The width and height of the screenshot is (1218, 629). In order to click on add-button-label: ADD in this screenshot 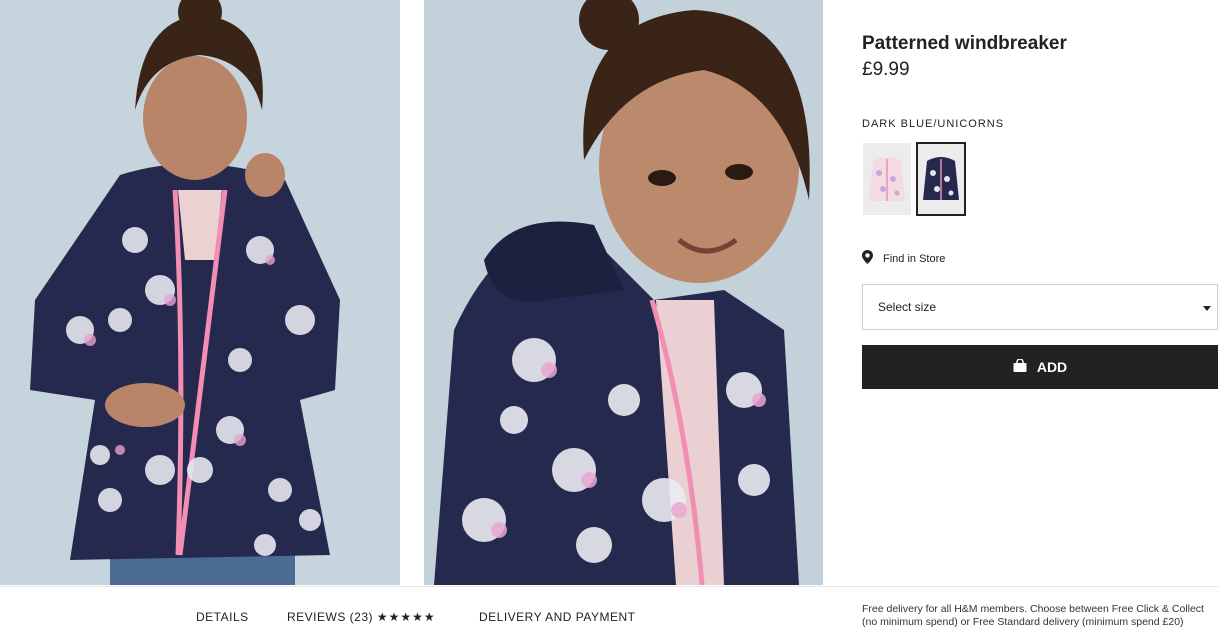, I will do `click(1052, 367)`.